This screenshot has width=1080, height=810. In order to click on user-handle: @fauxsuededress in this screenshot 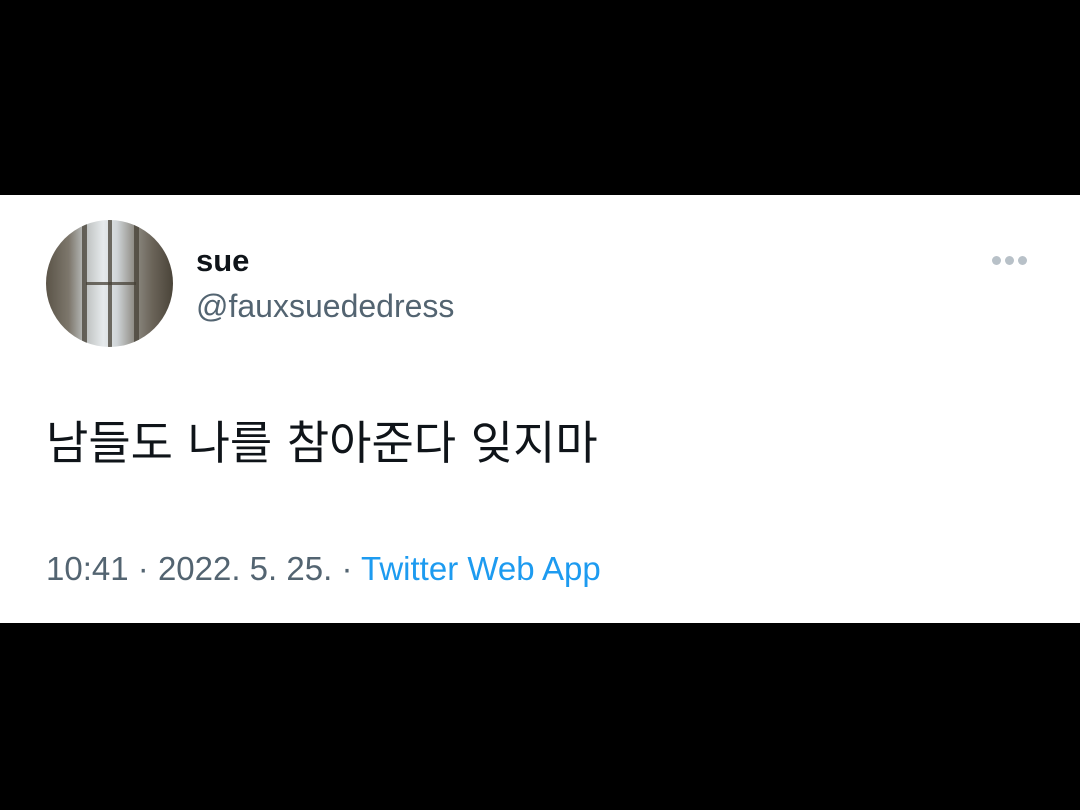, I will do `click(325, 306)`.